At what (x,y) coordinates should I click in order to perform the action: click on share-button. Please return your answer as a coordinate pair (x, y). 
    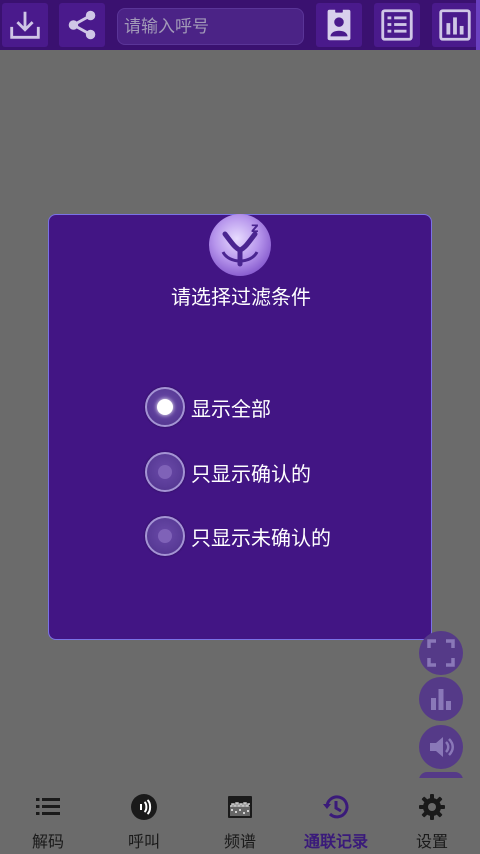
    Looking at the image, I should click on (82, 25).